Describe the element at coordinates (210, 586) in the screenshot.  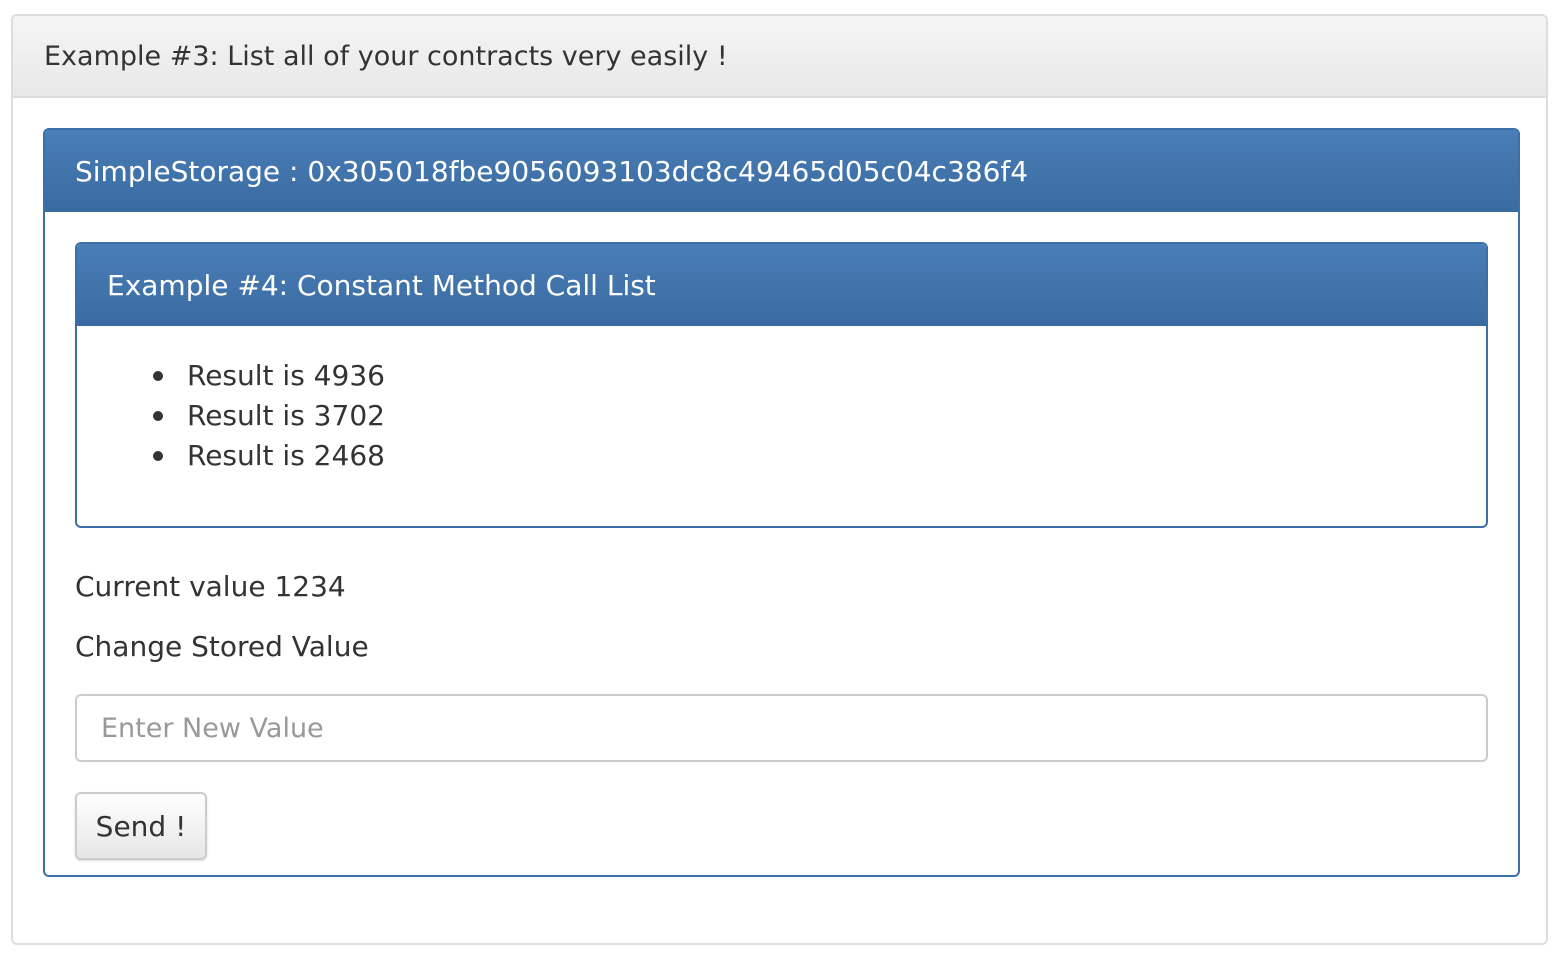
I see `current-value-text: Current value 1234` at that location.